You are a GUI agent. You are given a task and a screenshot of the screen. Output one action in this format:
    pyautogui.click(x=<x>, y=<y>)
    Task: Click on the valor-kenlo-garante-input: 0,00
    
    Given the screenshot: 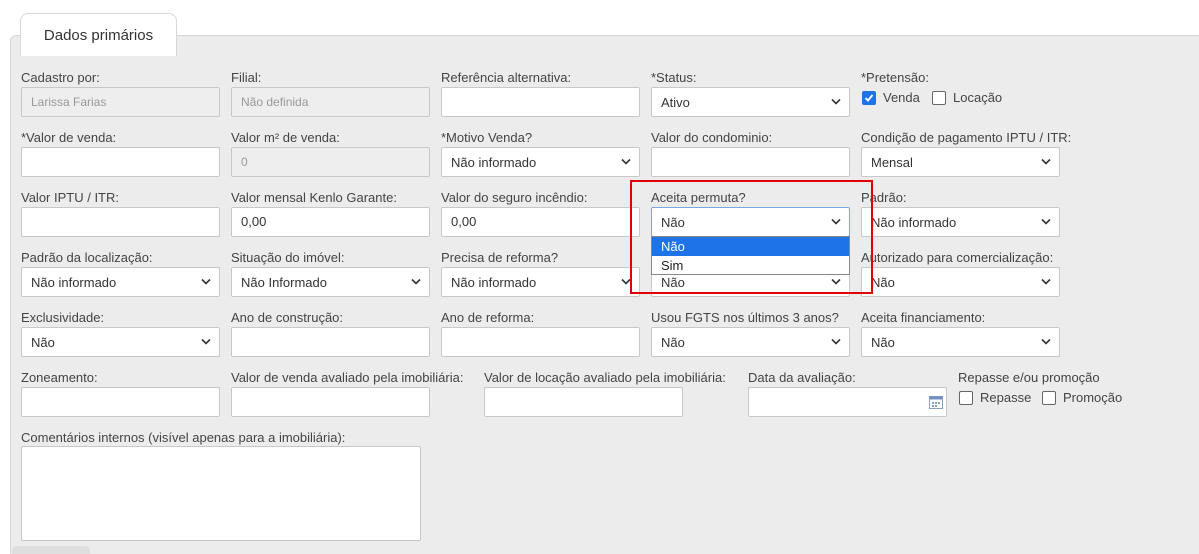 What is the action you would take?
    pyautogui.click(x=330, y=222)
    